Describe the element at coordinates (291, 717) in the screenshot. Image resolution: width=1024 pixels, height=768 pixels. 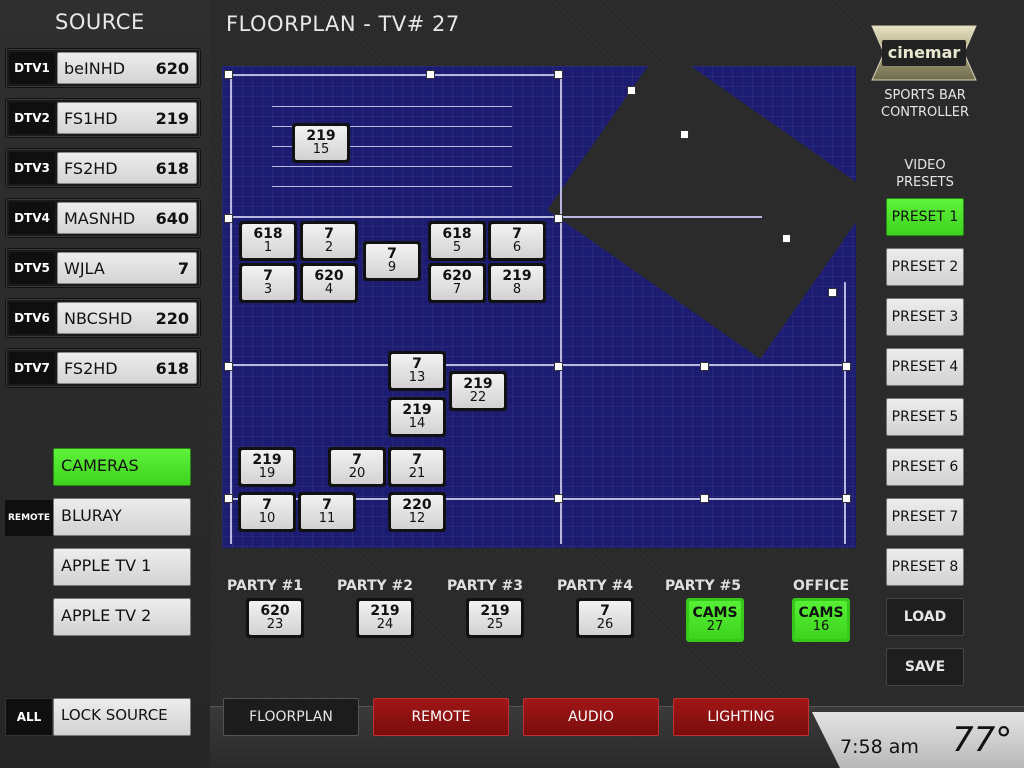
I see `tab-floorplan: FLOORPLAN` at that location.